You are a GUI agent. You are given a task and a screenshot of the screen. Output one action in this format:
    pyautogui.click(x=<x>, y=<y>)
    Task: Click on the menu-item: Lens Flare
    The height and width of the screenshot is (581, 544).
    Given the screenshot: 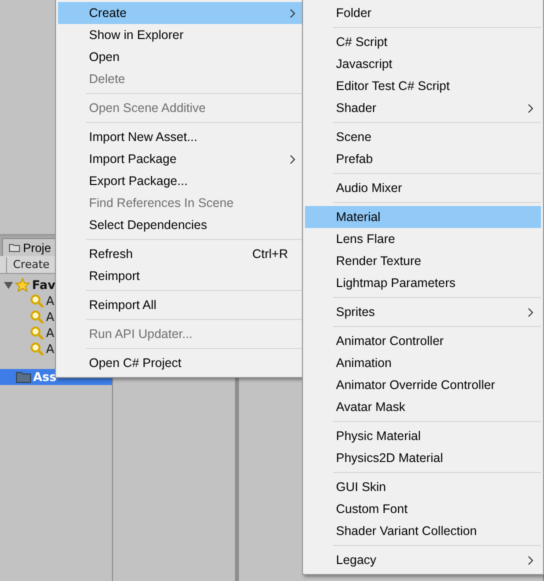 What is the action you would take?
    pyautogui.click(x=423, y=239)
    